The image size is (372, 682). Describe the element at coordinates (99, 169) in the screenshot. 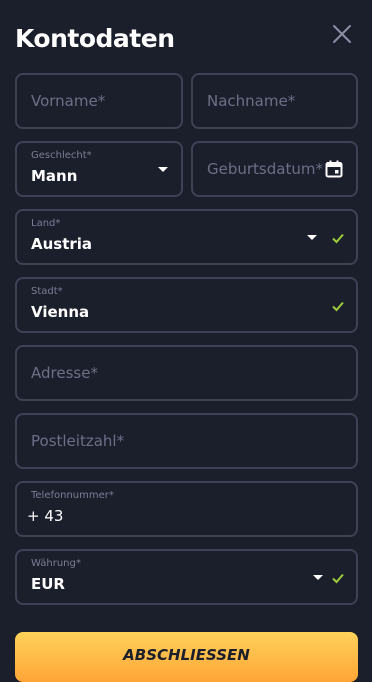

I see `gender-select: Geschlecht* Mann` at that location.